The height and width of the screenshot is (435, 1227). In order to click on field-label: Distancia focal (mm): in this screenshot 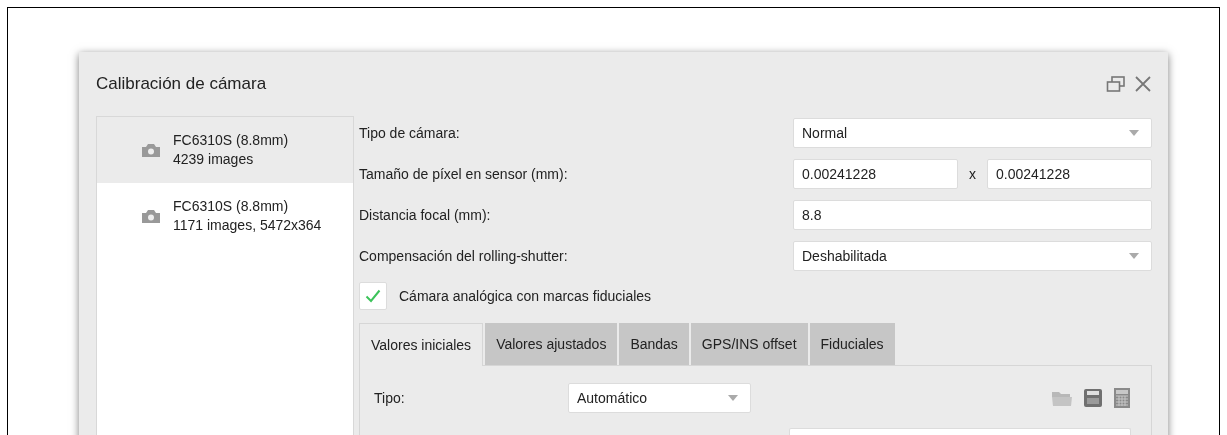, I will do `click(425, 215)`.